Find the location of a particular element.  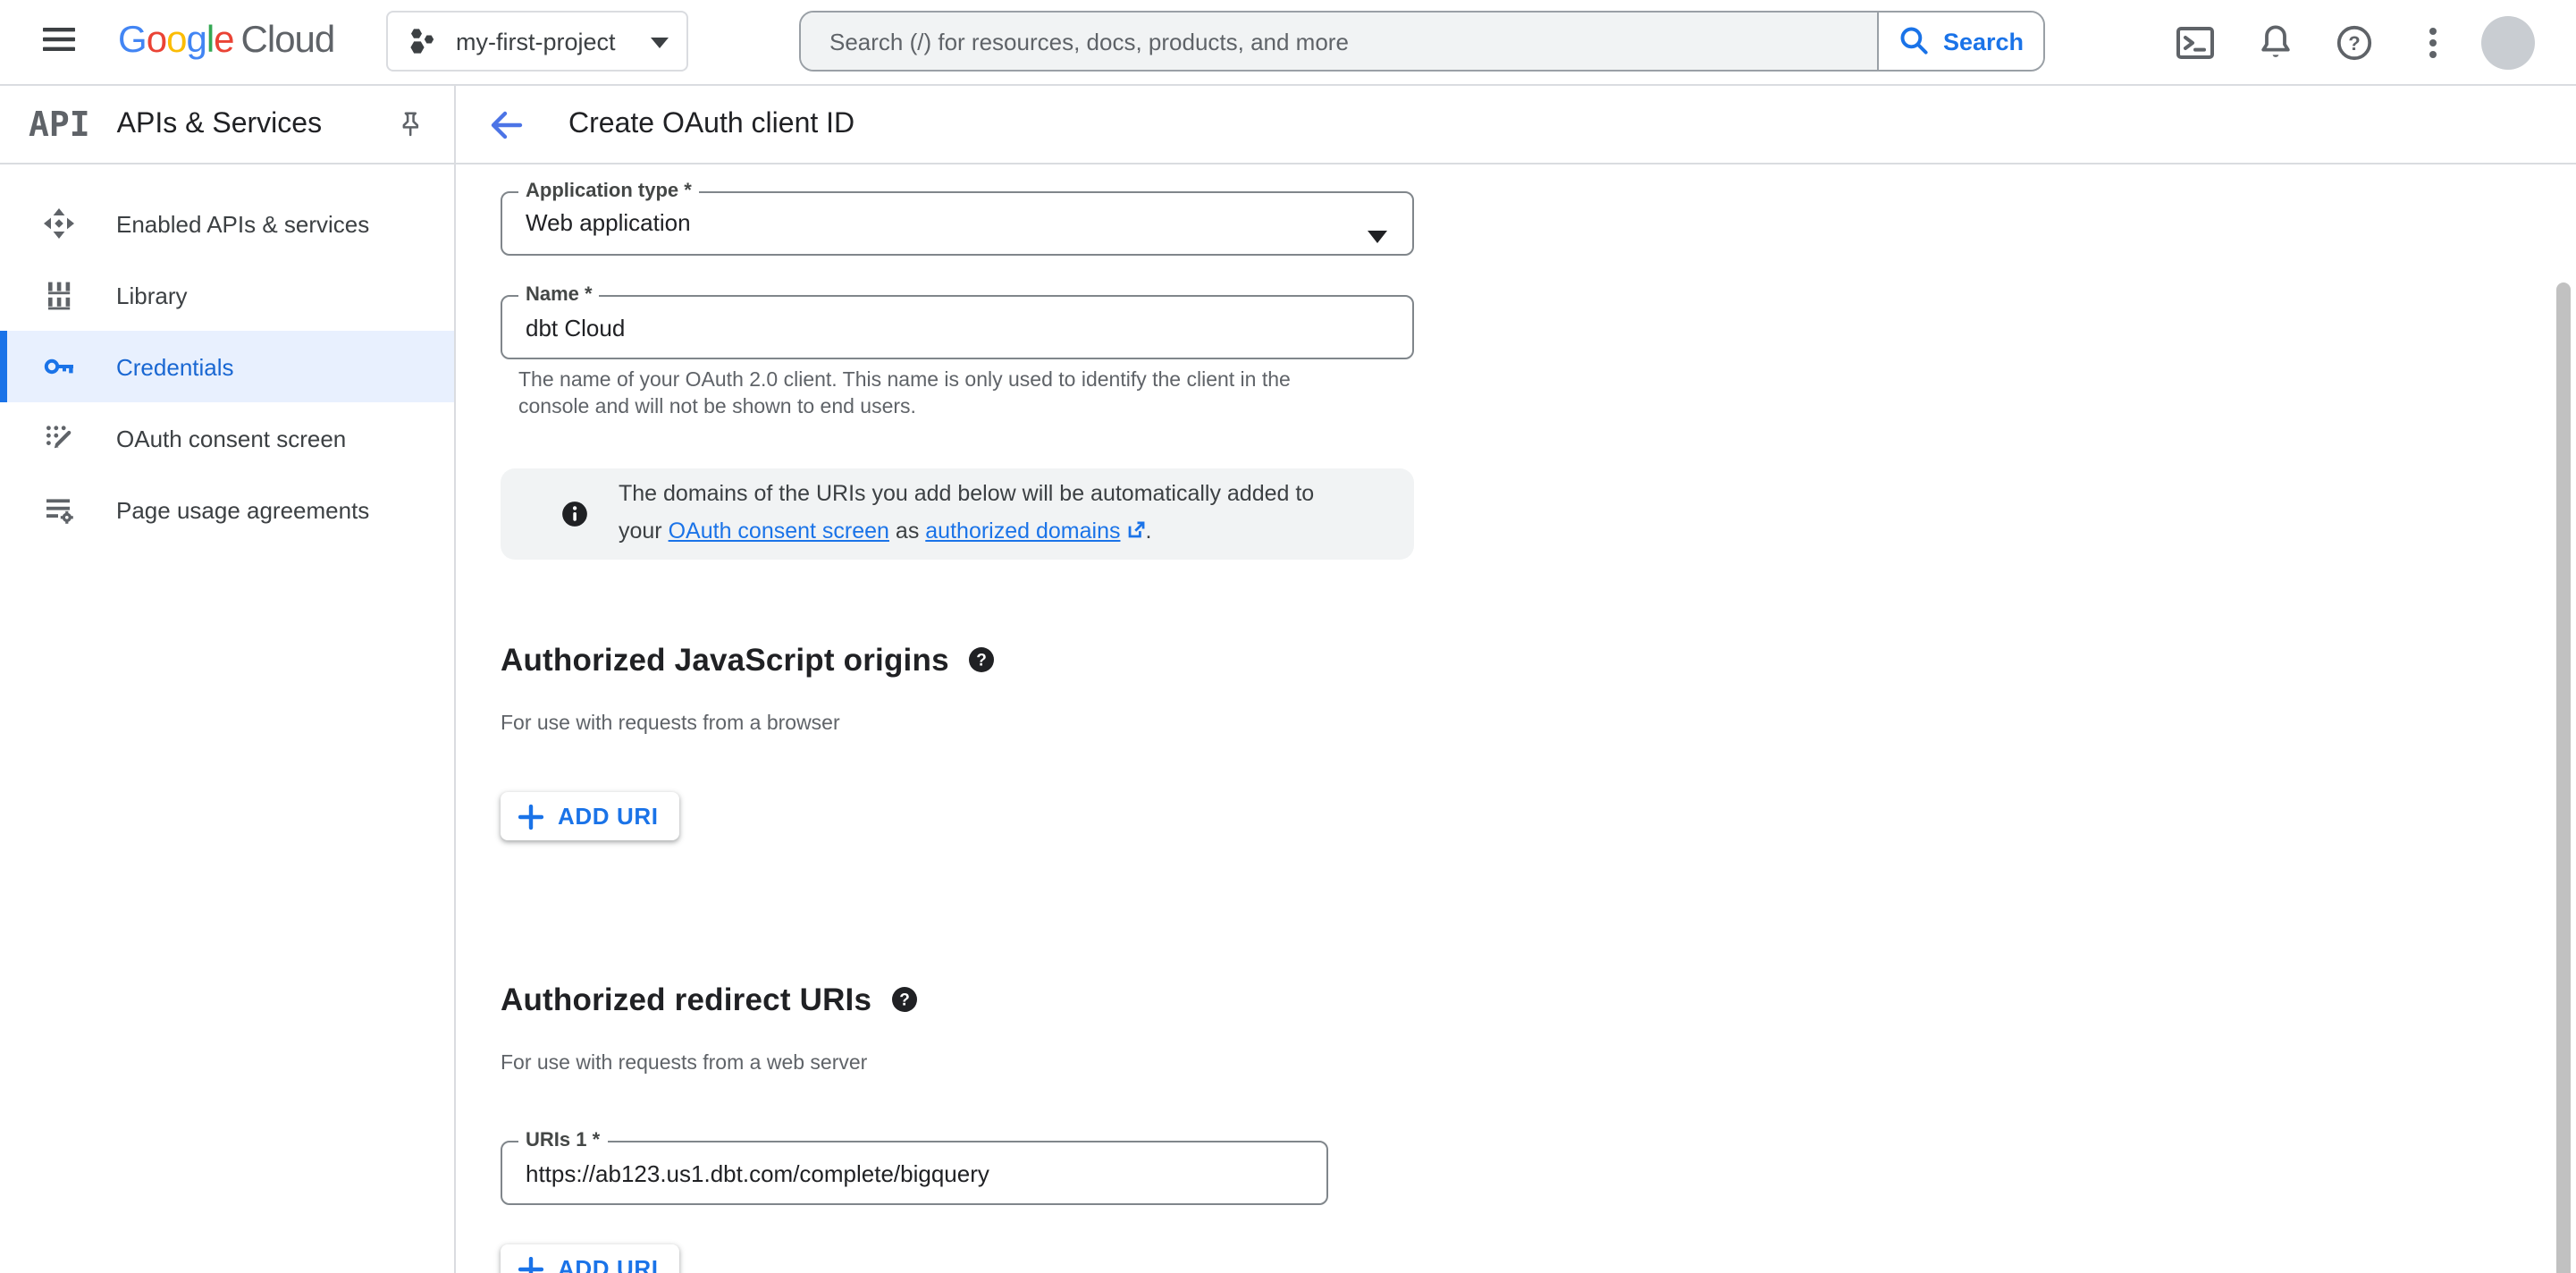

top-bar: GoogleCloud my-first-project Search ? is located at coordinates (1288, 43).